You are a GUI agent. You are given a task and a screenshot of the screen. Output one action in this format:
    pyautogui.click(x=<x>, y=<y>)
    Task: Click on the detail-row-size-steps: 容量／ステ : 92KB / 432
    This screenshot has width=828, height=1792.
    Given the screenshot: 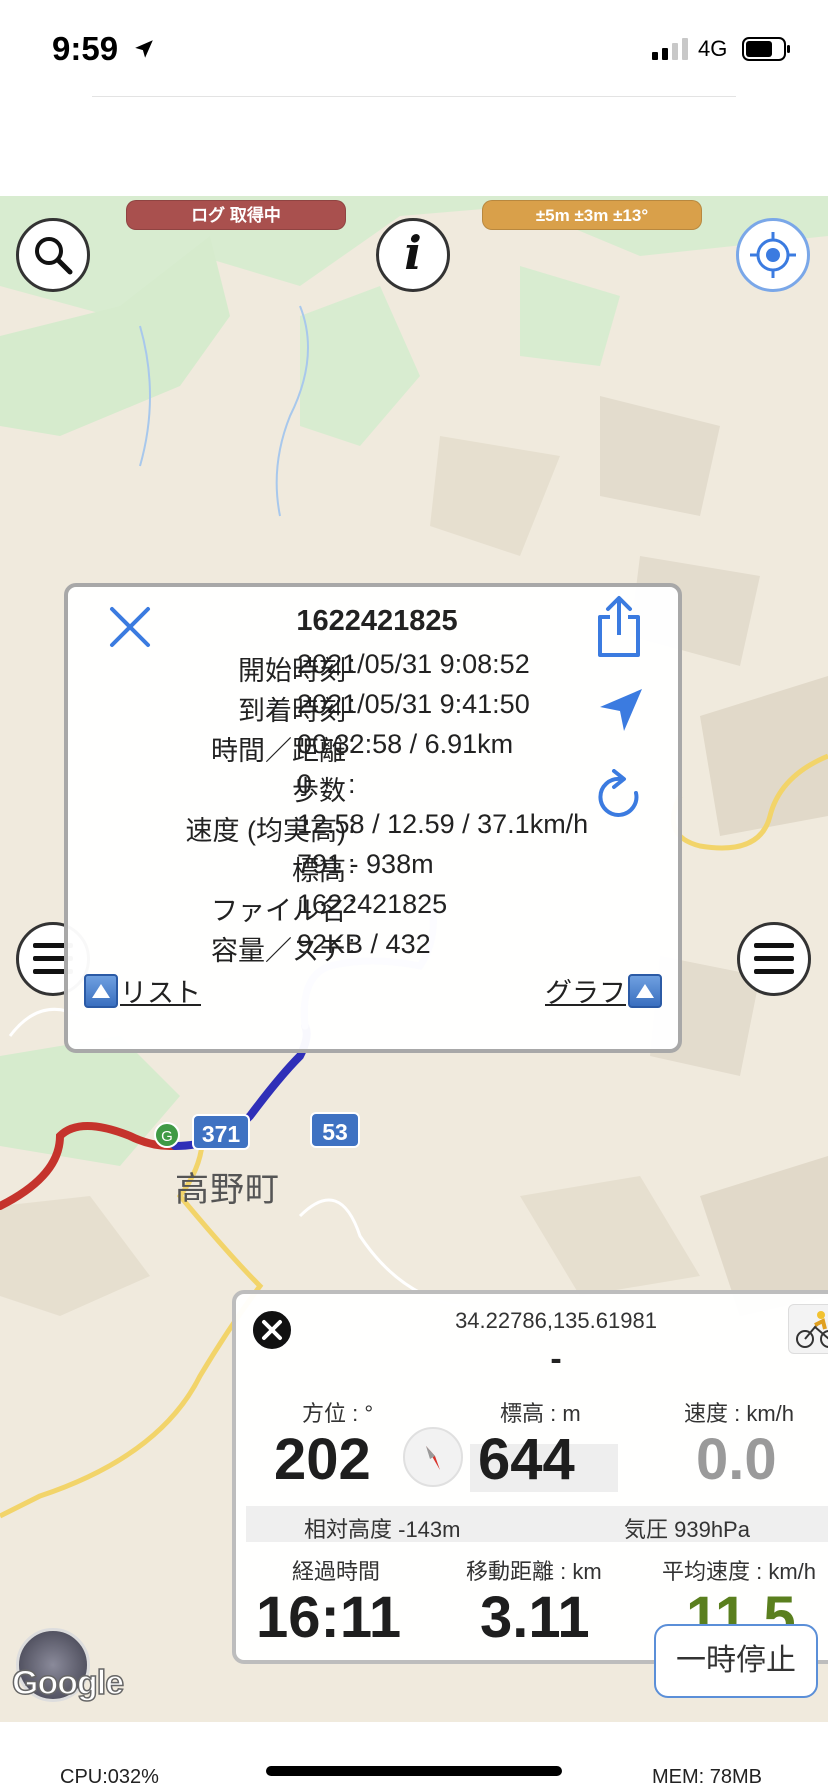 What is the action you would take?
    pyautogui.click(x=377, y=949)
    